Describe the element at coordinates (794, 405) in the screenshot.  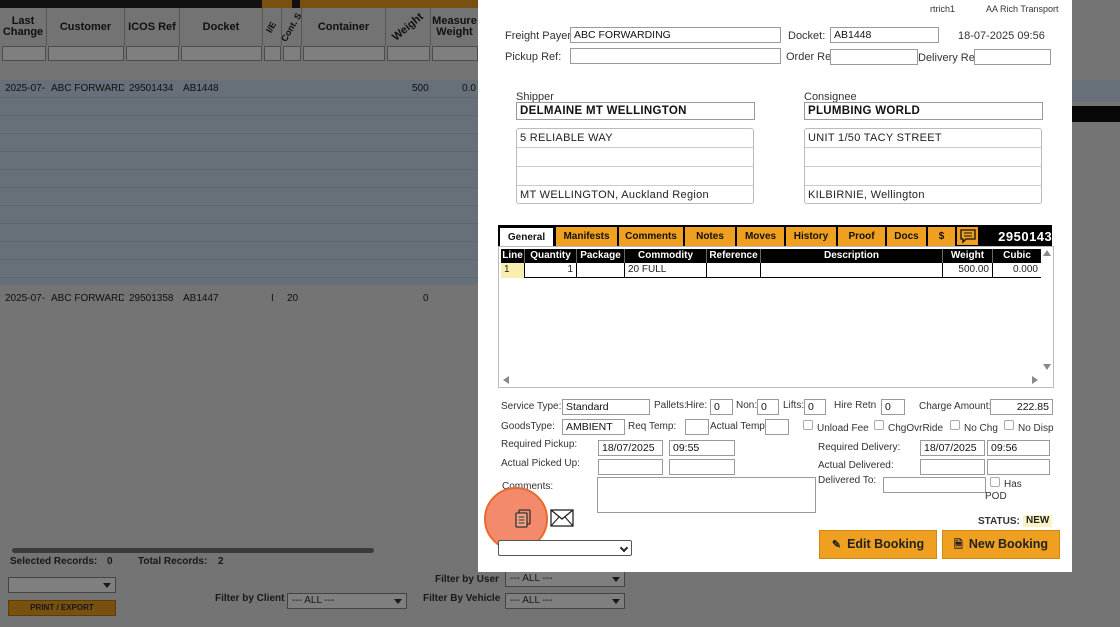
I see `lifts-label: Lifts:` at that location.